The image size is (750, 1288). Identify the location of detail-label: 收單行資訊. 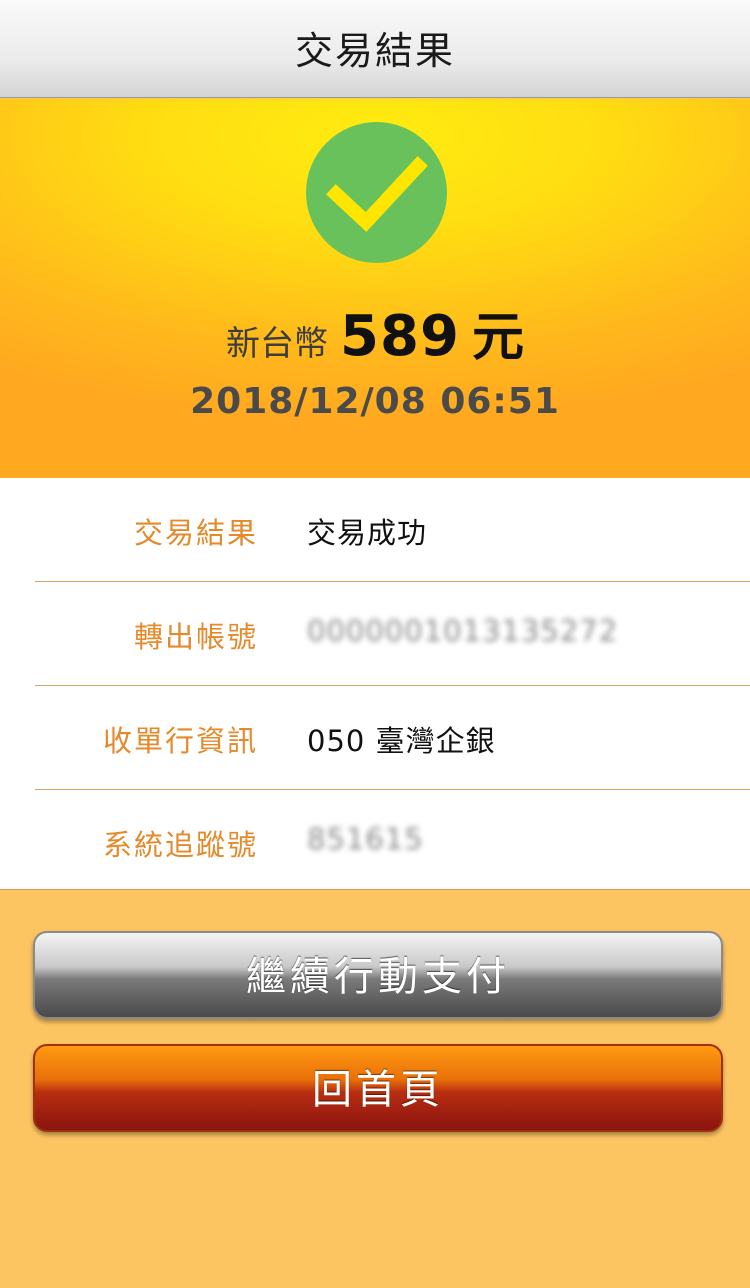
(180, 741).